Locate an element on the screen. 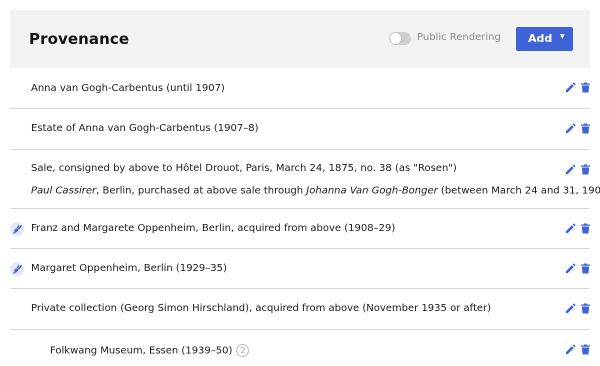  add-button: Add ▼ is located at coordinates (544, 39).